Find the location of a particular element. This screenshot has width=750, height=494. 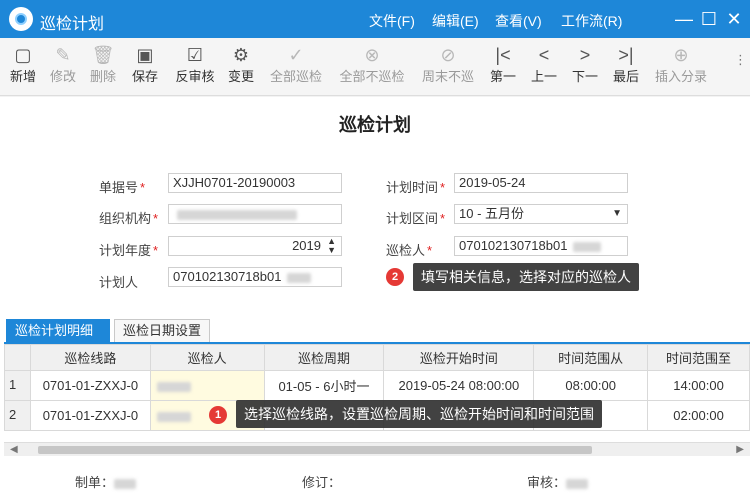

first-button: |< 第一 is located at coordinates (503, 68).